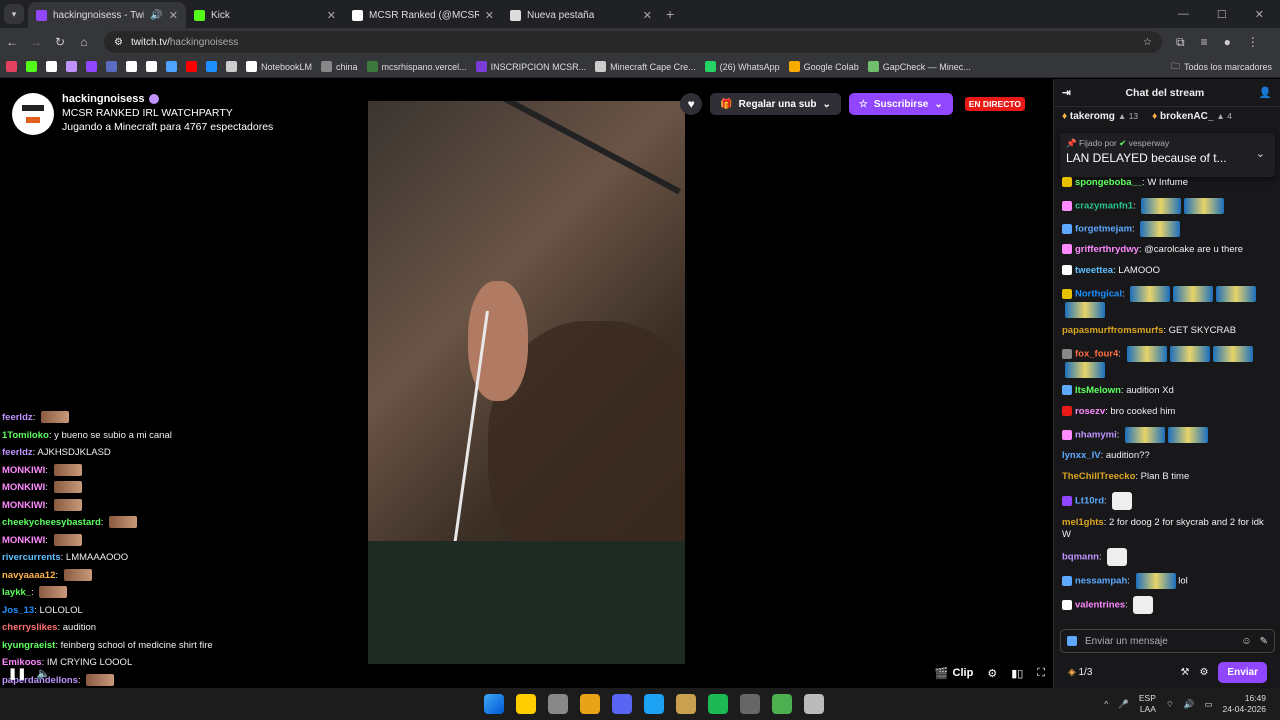  Describe the element at coordinates (1123, 704) in the screenshot. I see `mic-icon: 🎤` at that location.